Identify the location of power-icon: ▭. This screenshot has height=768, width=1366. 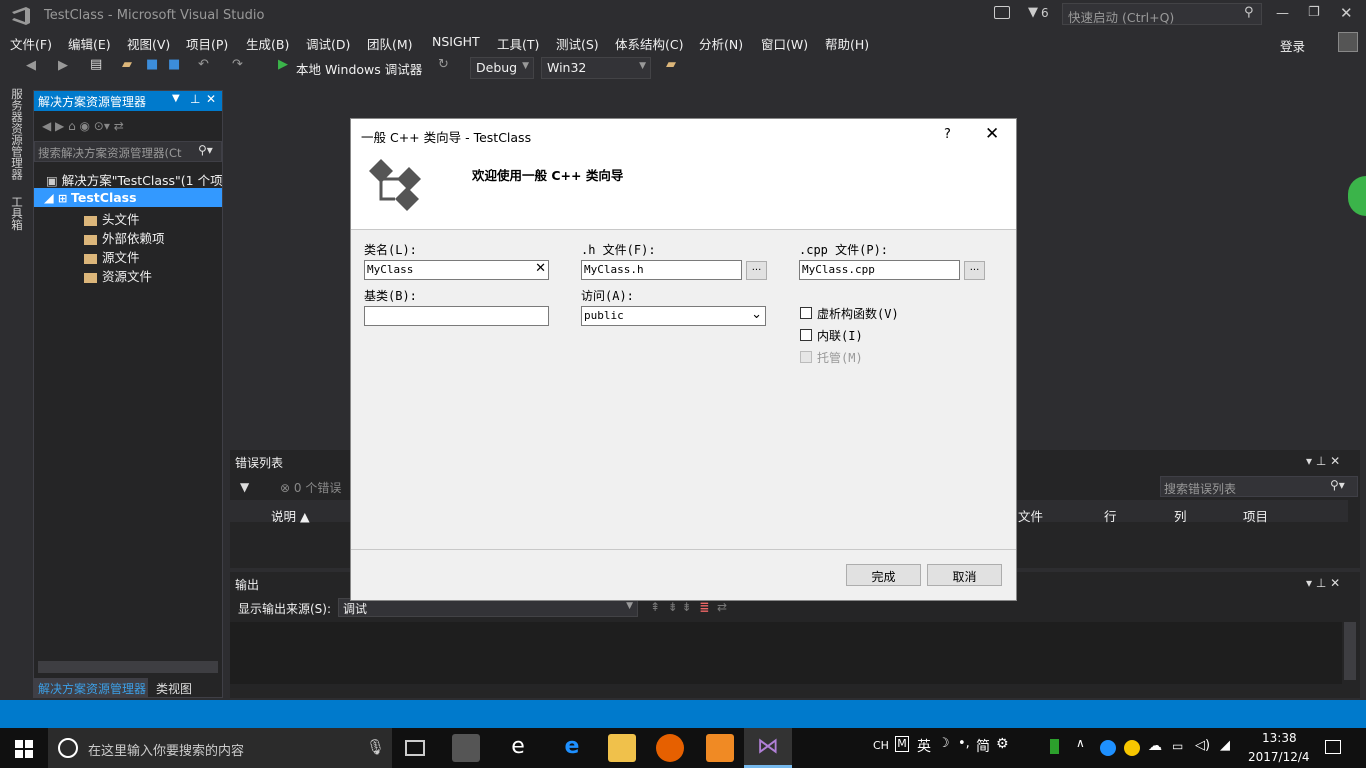
(1177, 746).